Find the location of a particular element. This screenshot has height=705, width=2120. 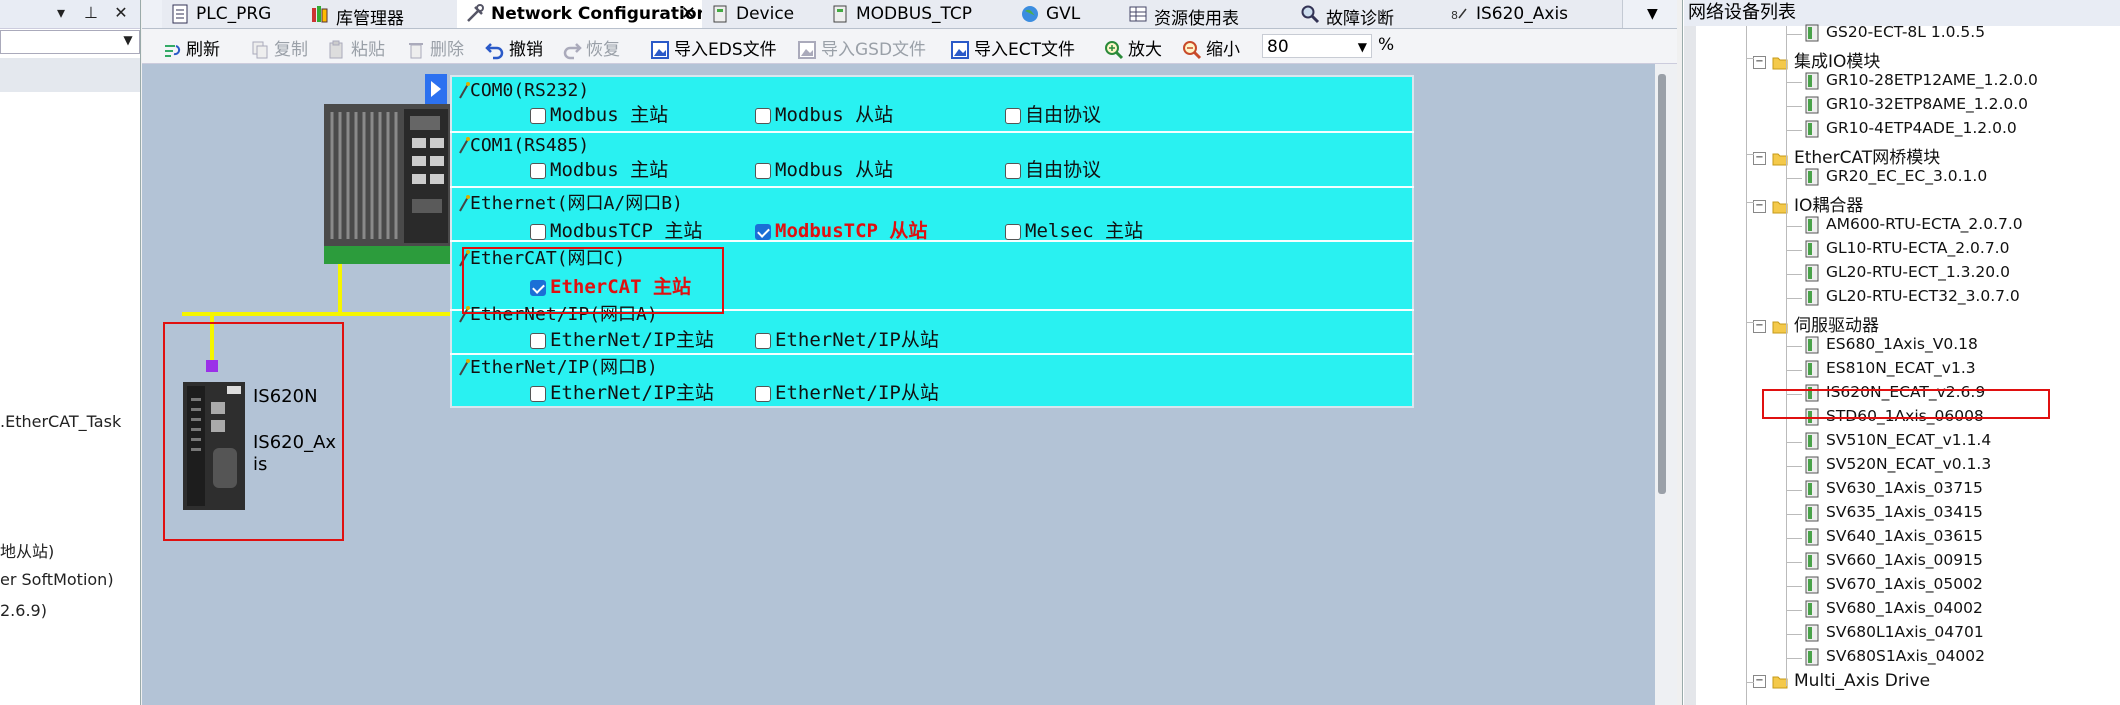

tree-device-item: SV520N_ECAT_v0.1.3 is located at coordinates (1897, 464).